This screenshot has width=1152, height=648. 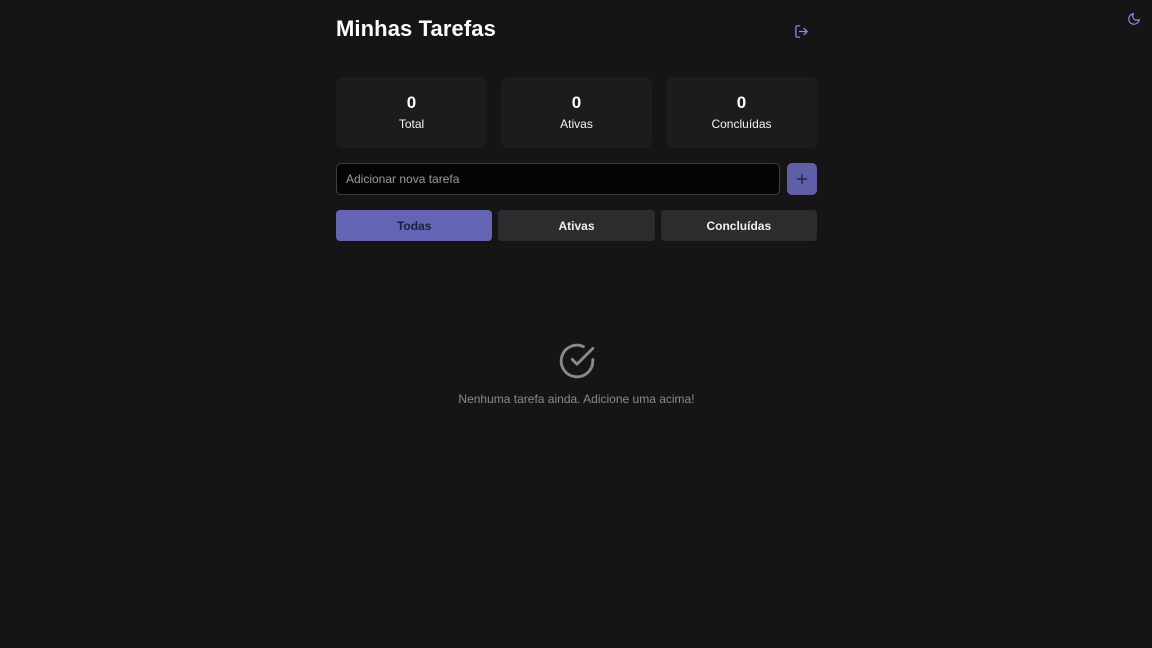 I want to click on stat-card-completed: 0 Concluídas, so click(x=741, y=112).